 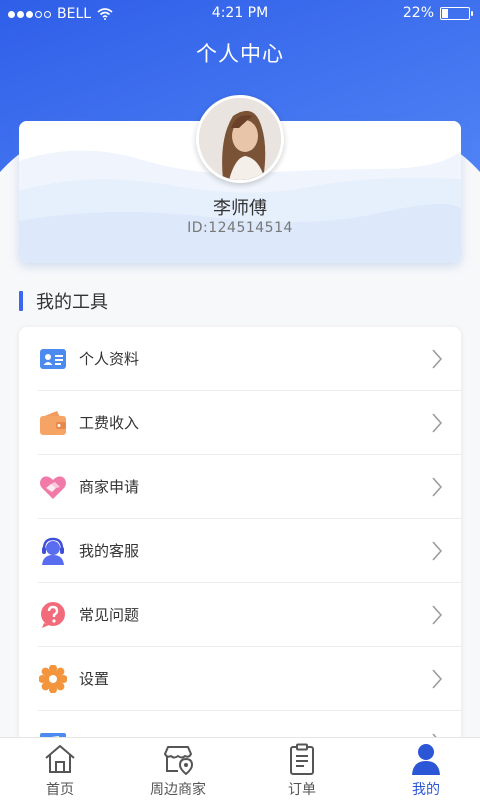 What do you see at coordinates (426, 790) in the screenshot?
I see `tab-label: 我的` at bounding box center [426, 790].